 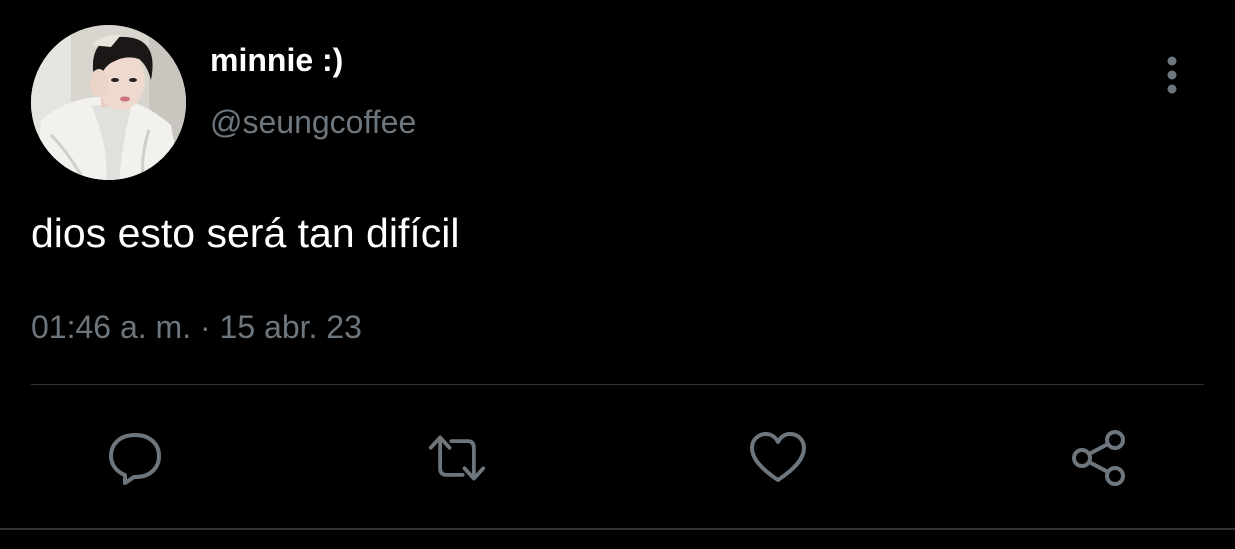 What do you see at coordinates (617, 384) in the screenshot?
I see `divider` at bounding box center [617, 384].